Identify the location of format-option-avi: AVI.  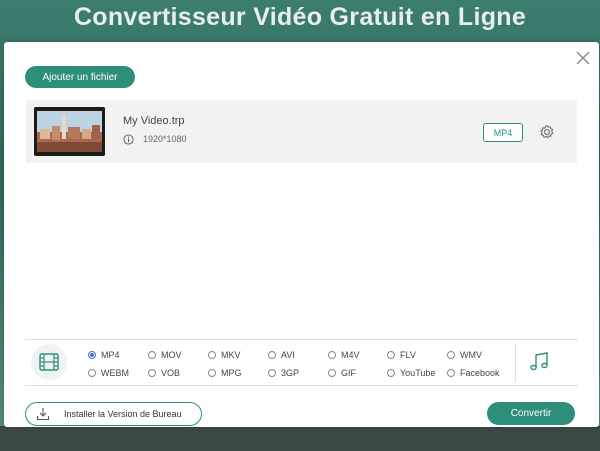
(281, 355).